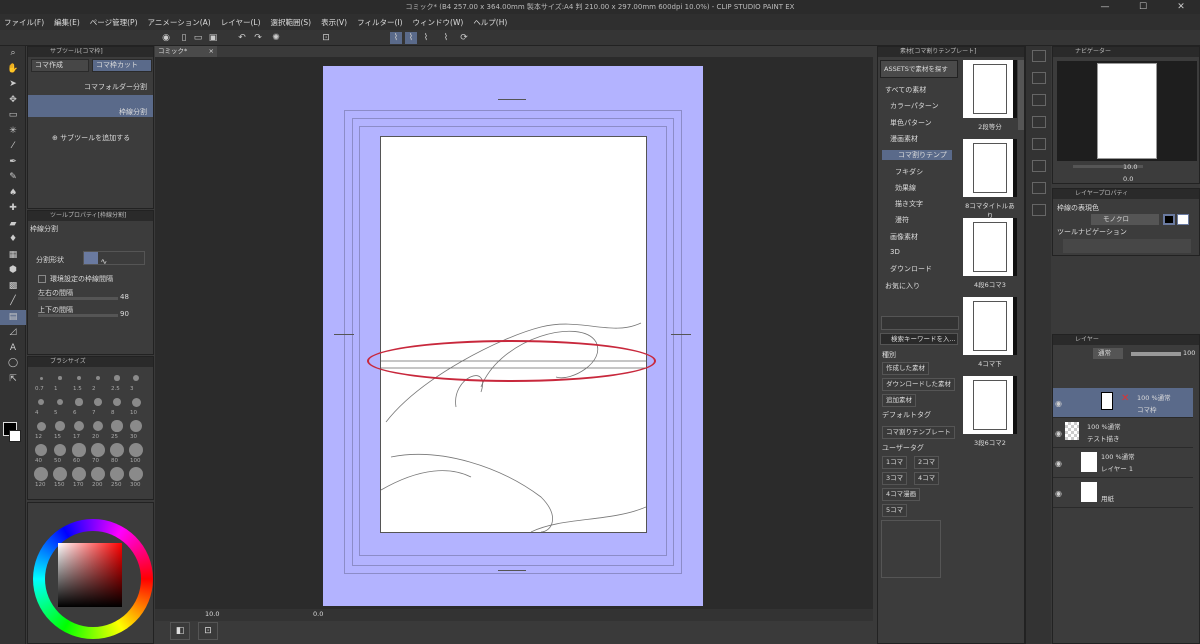  Describe the element at coordinates (1021, 95) in the screenshot. I see `material-scrollbar` at that location.